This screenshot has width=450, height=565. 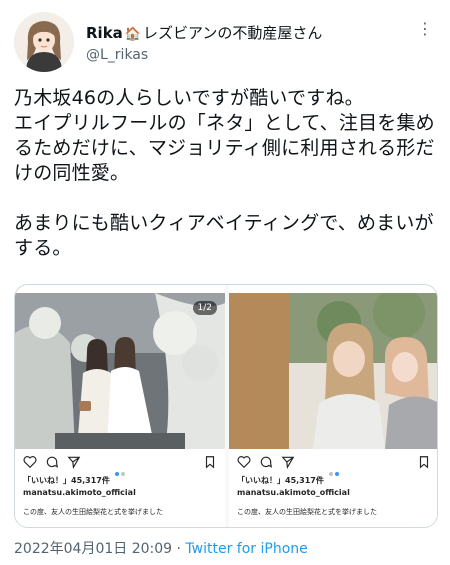 I want to click on photo-two-women-embrace, so click(x=333, y=371).